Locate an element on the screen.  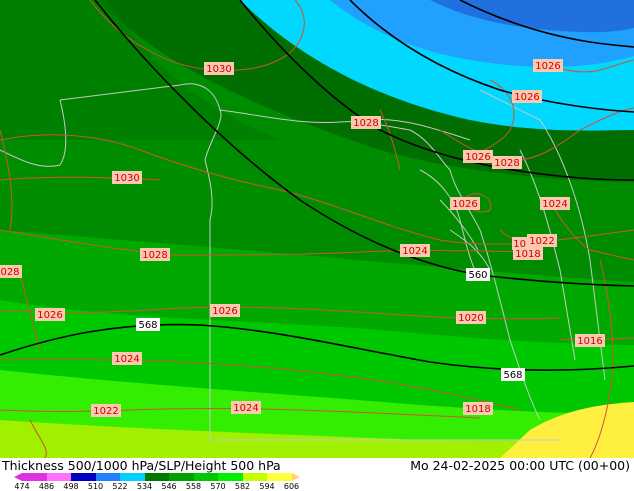
svg-text: 028 is located at coordinates (9, 272).